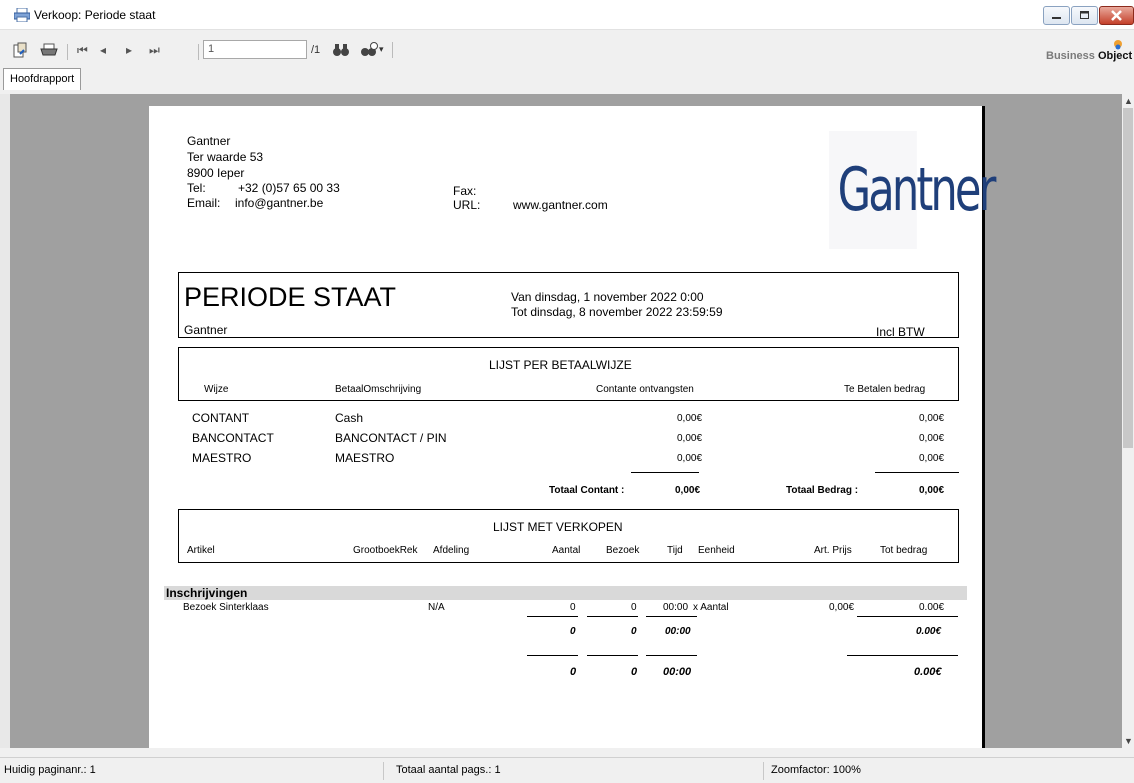 The image size is (1134, 783). I want to click on url-value: www.gantner.com, so click(560, 205).